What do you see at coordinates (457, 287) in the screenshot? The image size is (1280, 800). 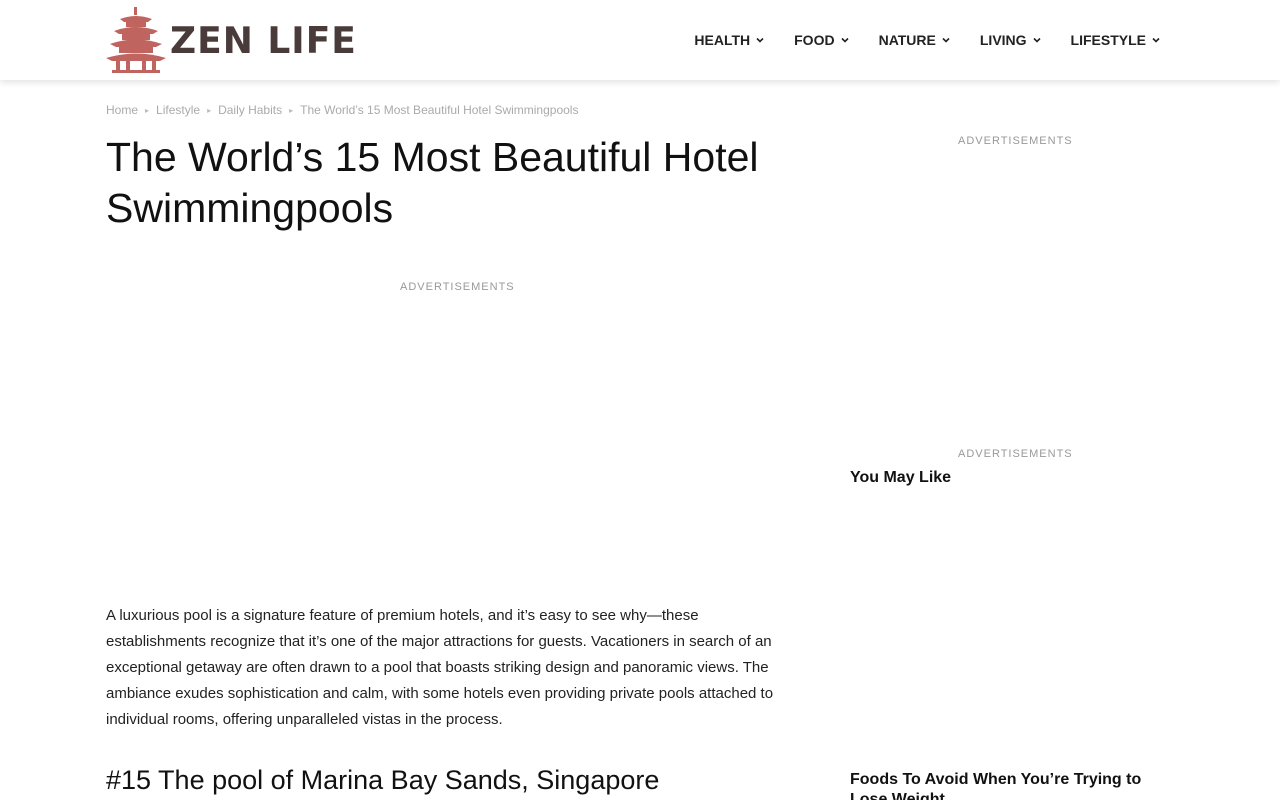 I see `article-ad-label: ADVERTISEMENTS` at bounding box center [457, 287].